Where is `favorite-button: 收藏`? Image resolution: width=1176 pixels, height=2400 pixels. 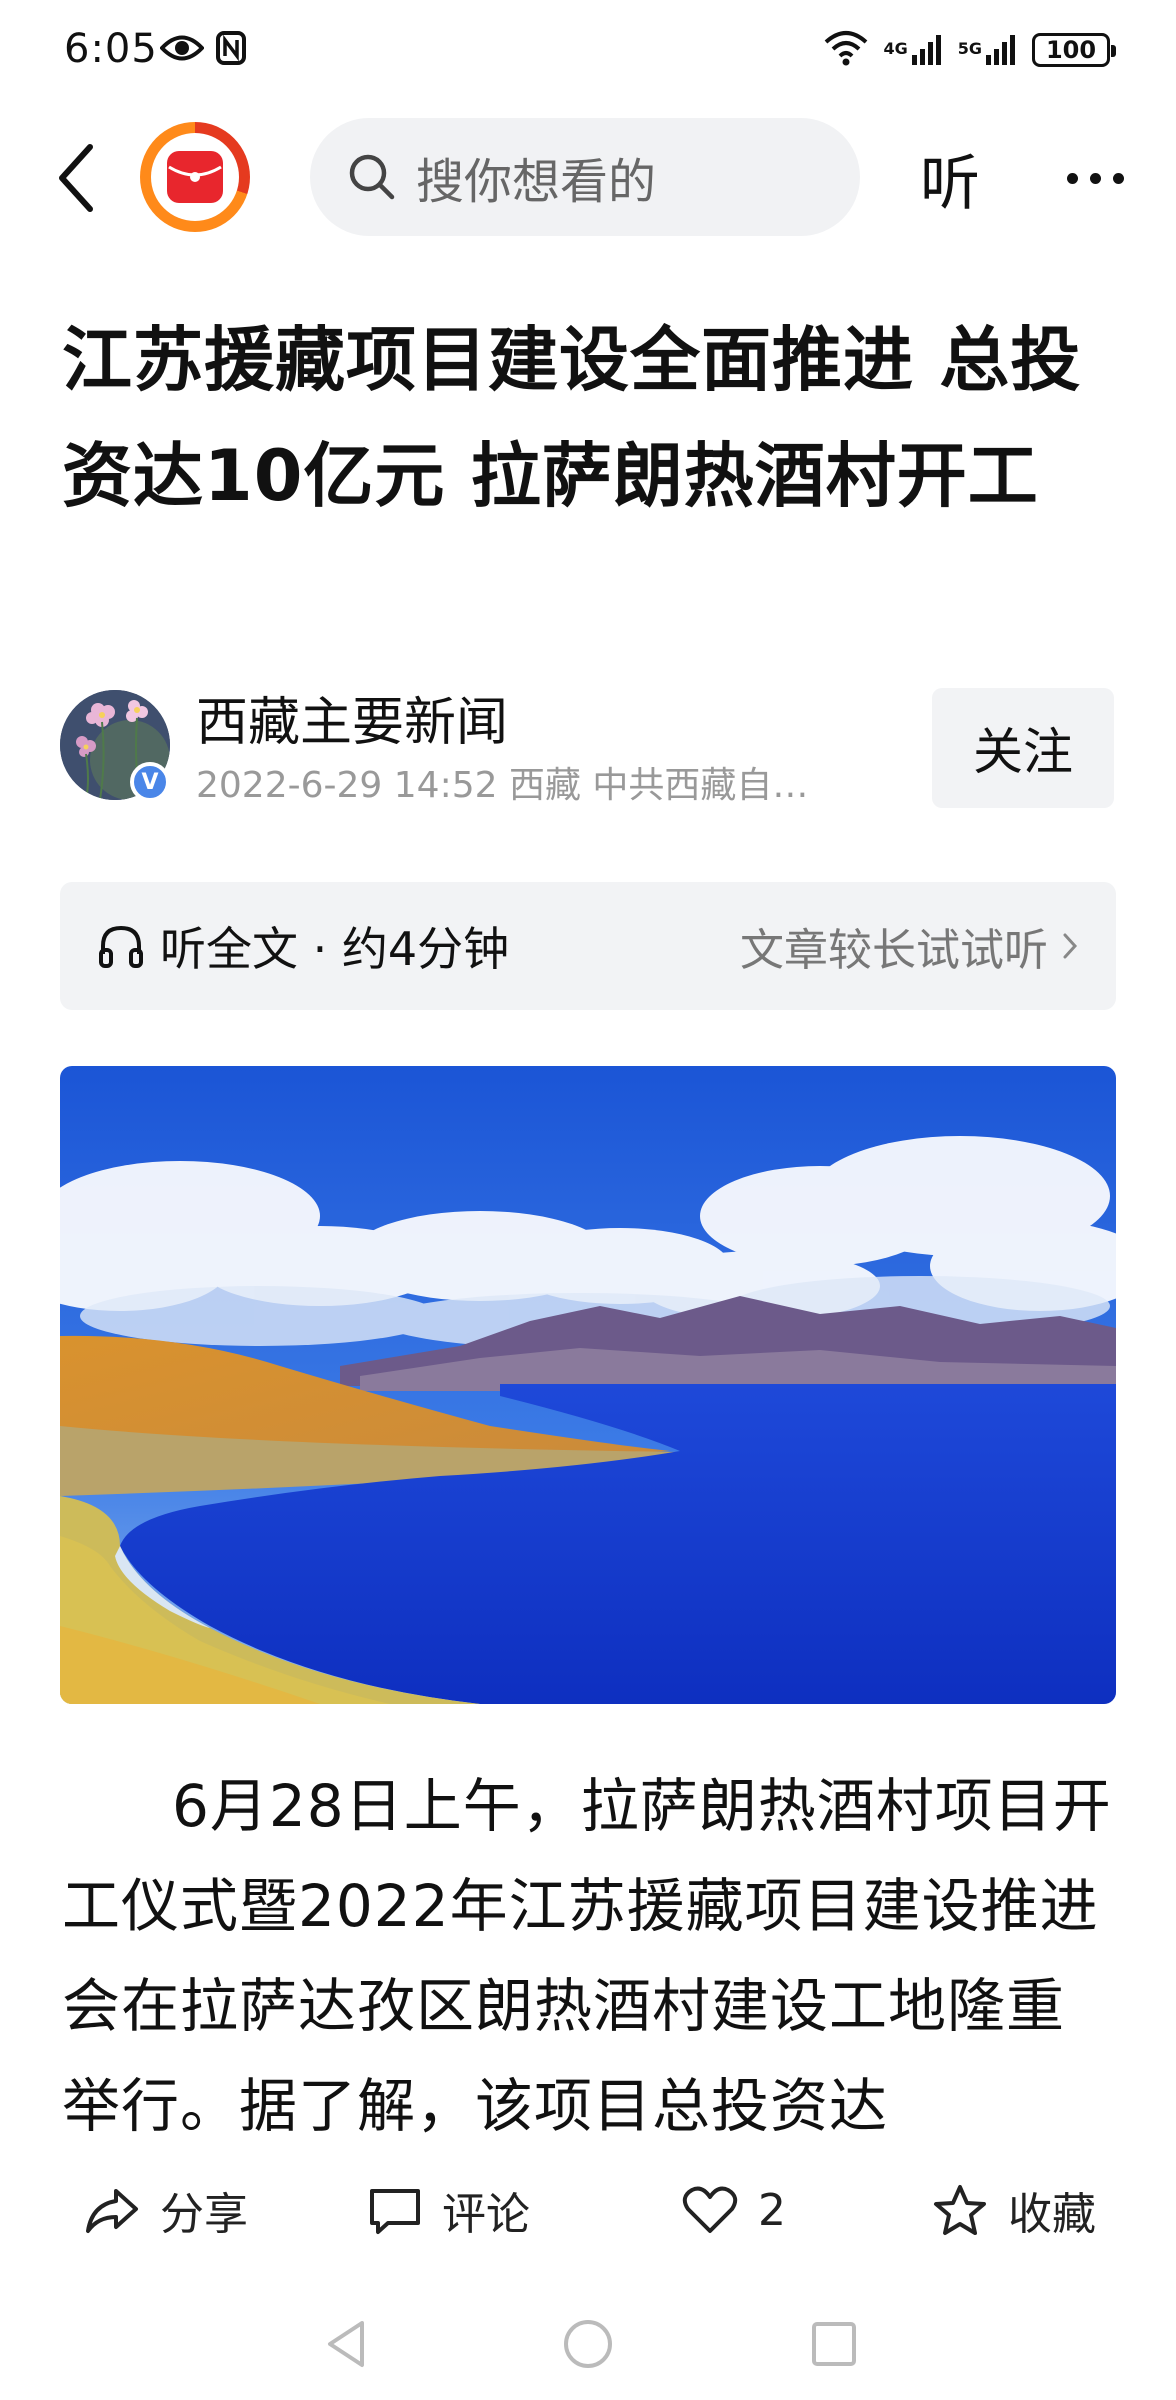
favorite-button: 收藏 is located at coordinates (1014, 2210).